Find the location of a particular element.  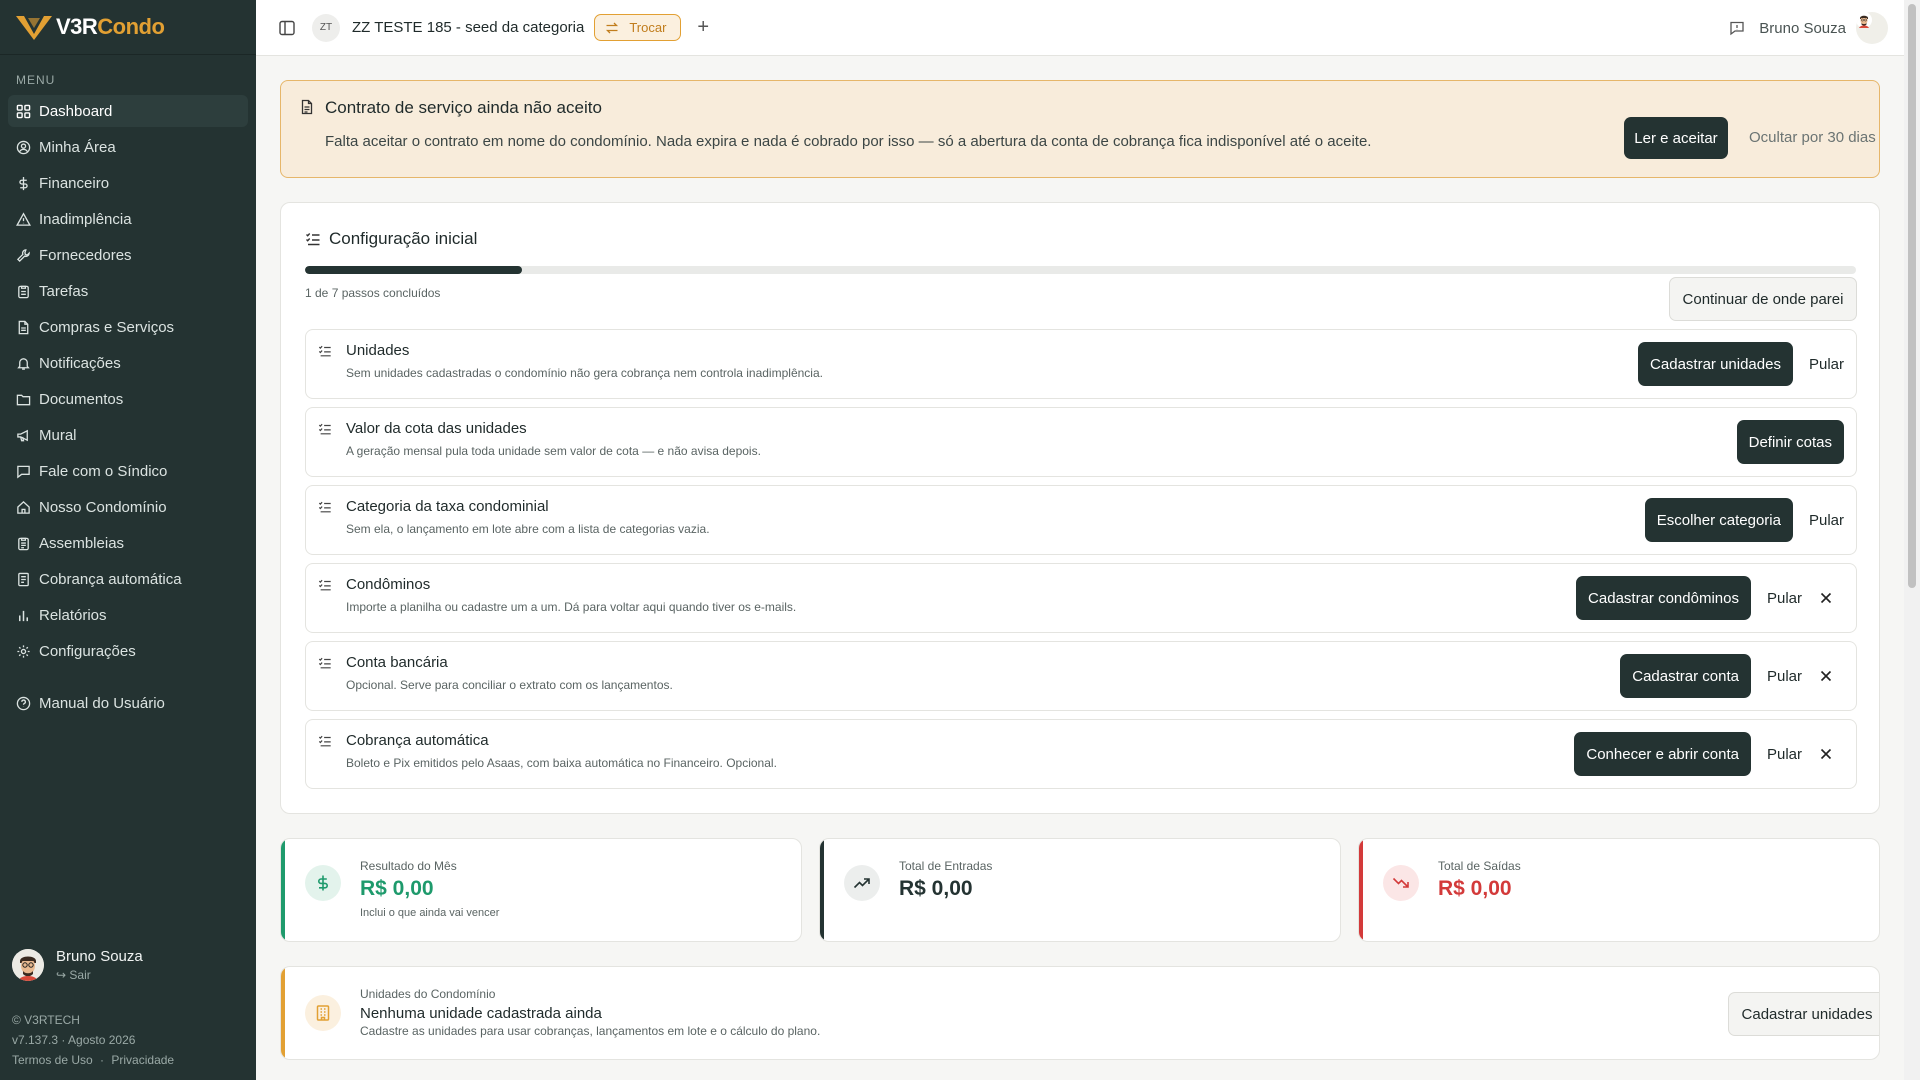

version: v7.137.3 · Agosto 2026 is located at coordinates (74, 1040).